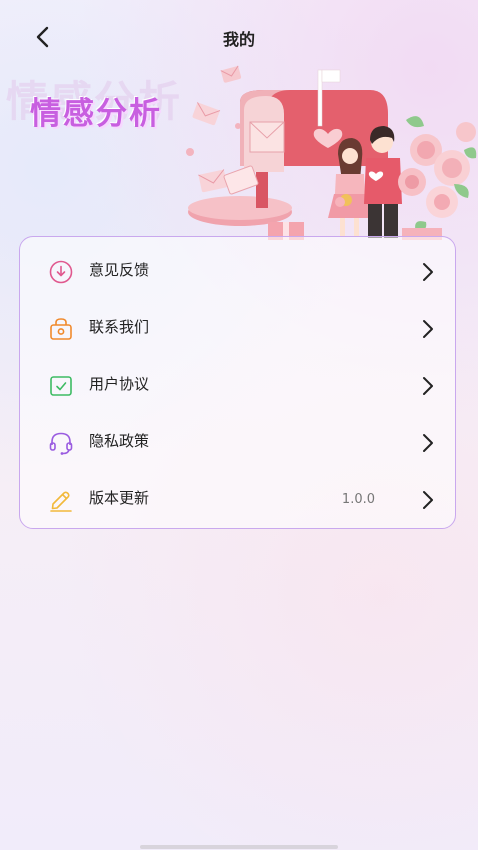  Describe the element at coordinates (119, 384) in the screenshot. I see `menu-item-label: 用户协议` at that location.